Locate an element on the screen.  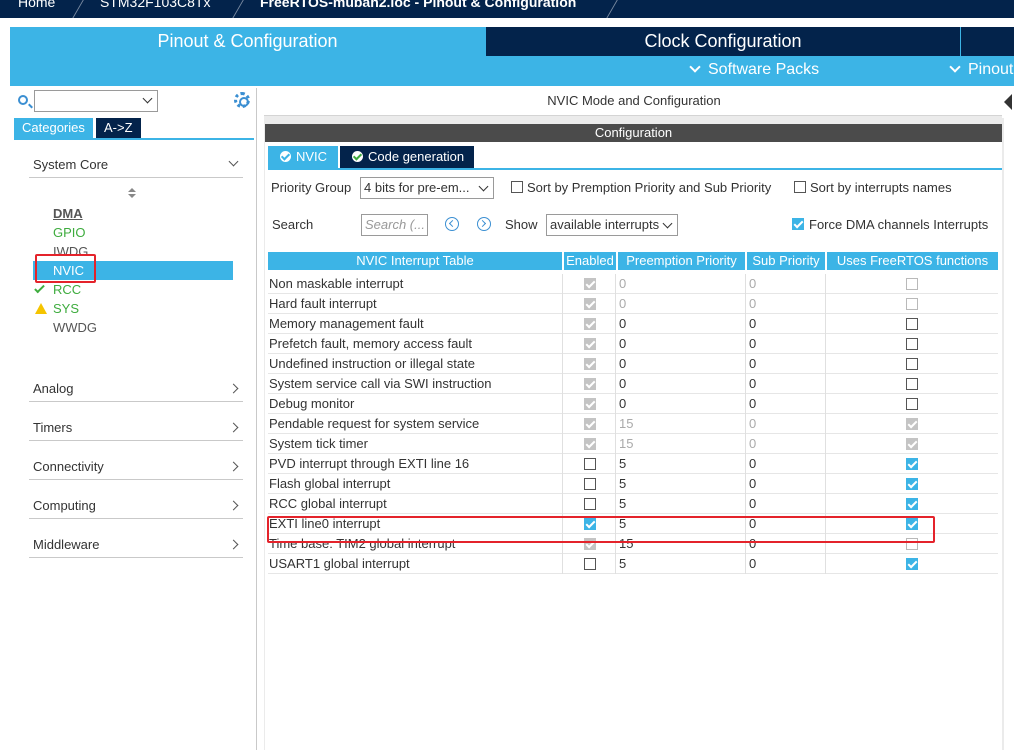
show-value: available interrupts is located at coordinates (605, 224).